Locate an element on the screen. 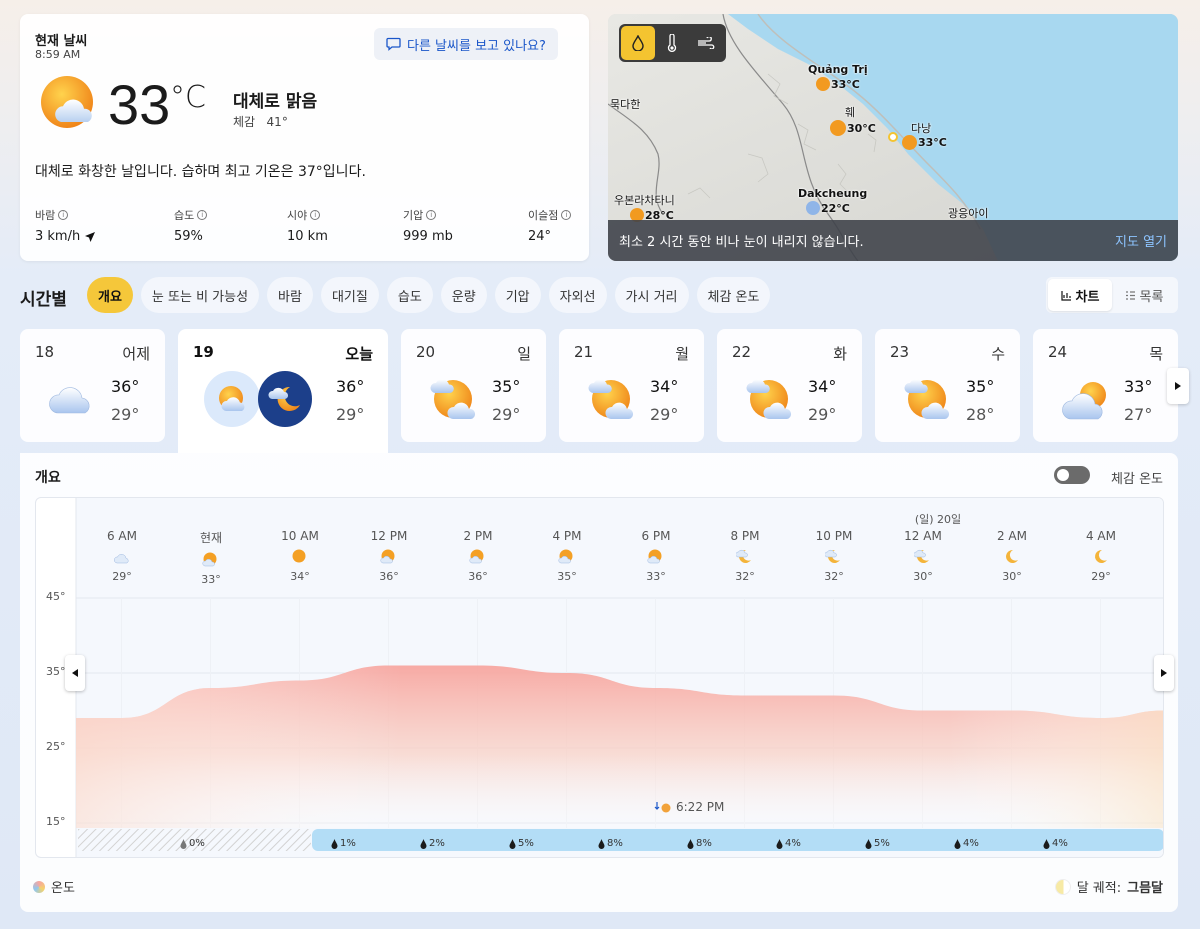  chart-view-button: 차트 is located at coordinates (1080, 295).